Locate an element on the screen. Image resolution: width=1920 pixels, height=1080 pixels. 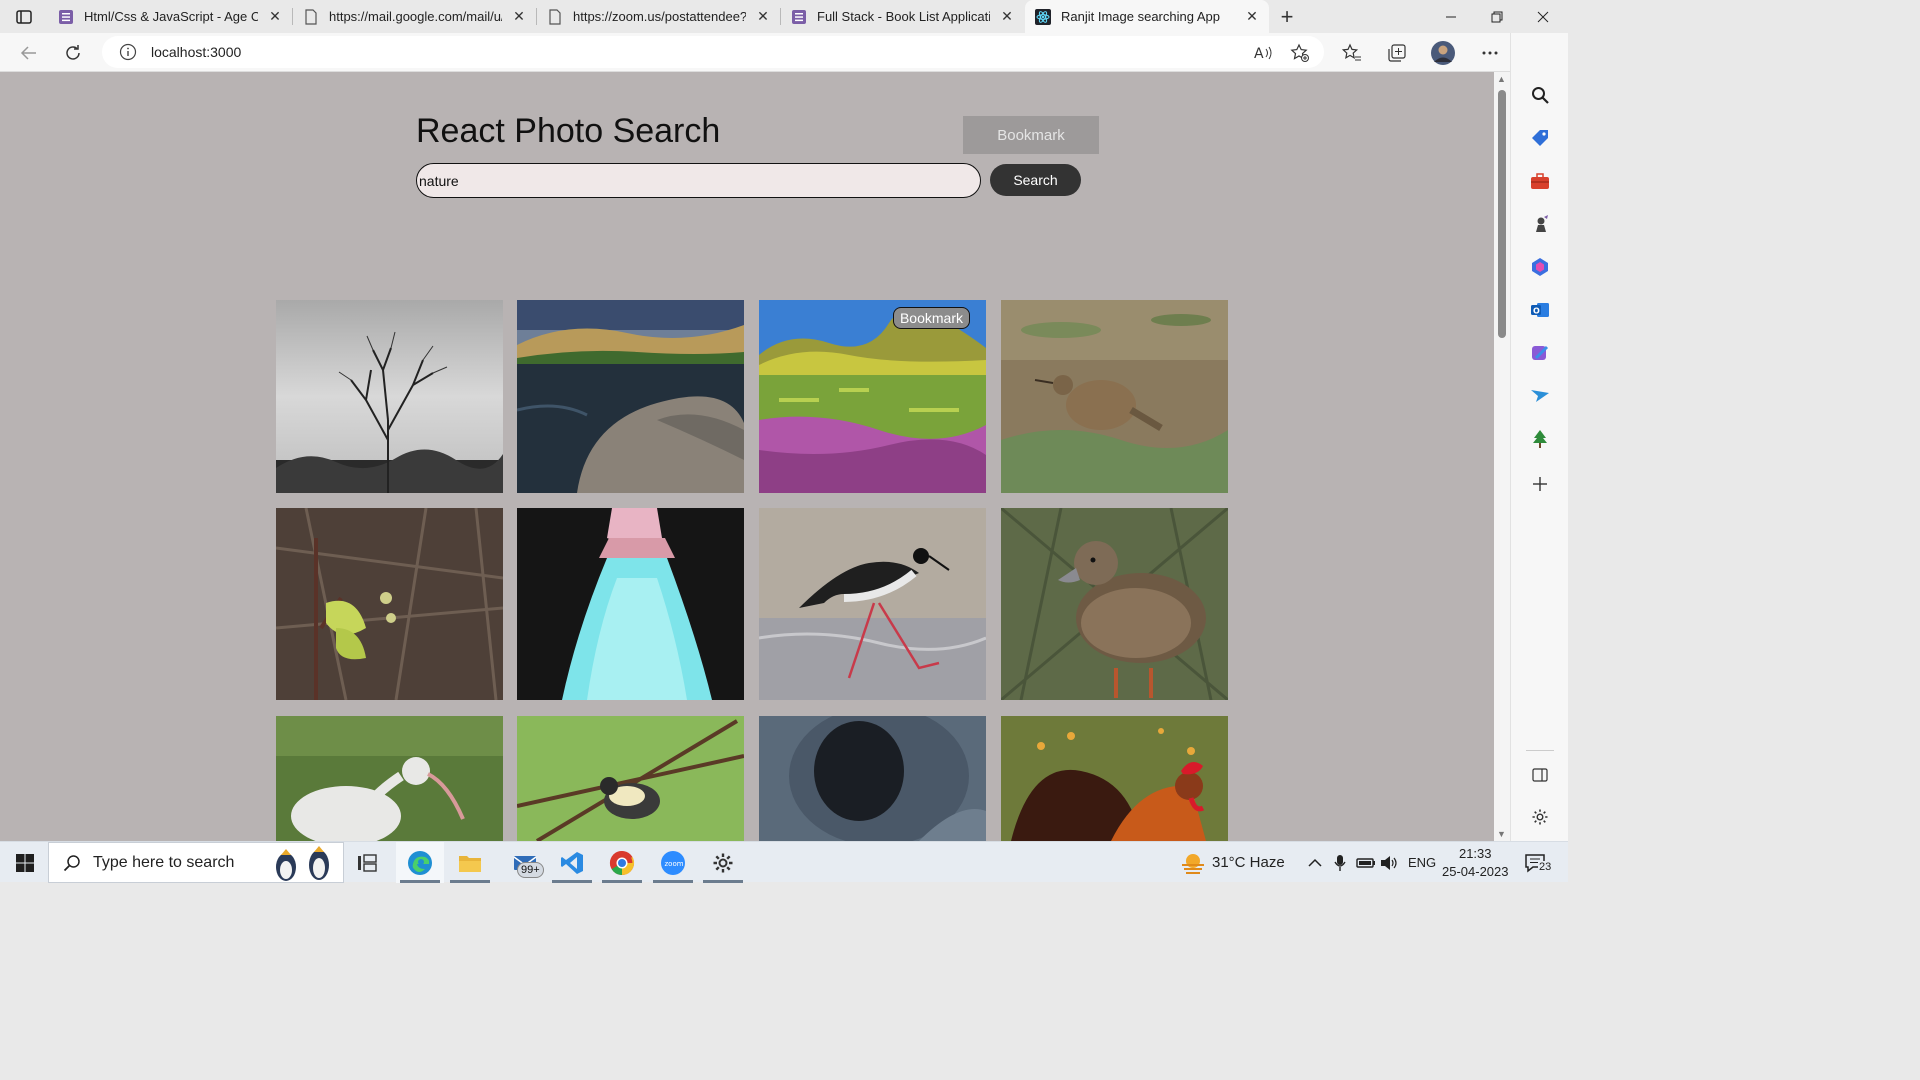
shopping-tag-icon is located at coordinates (1540, 138).